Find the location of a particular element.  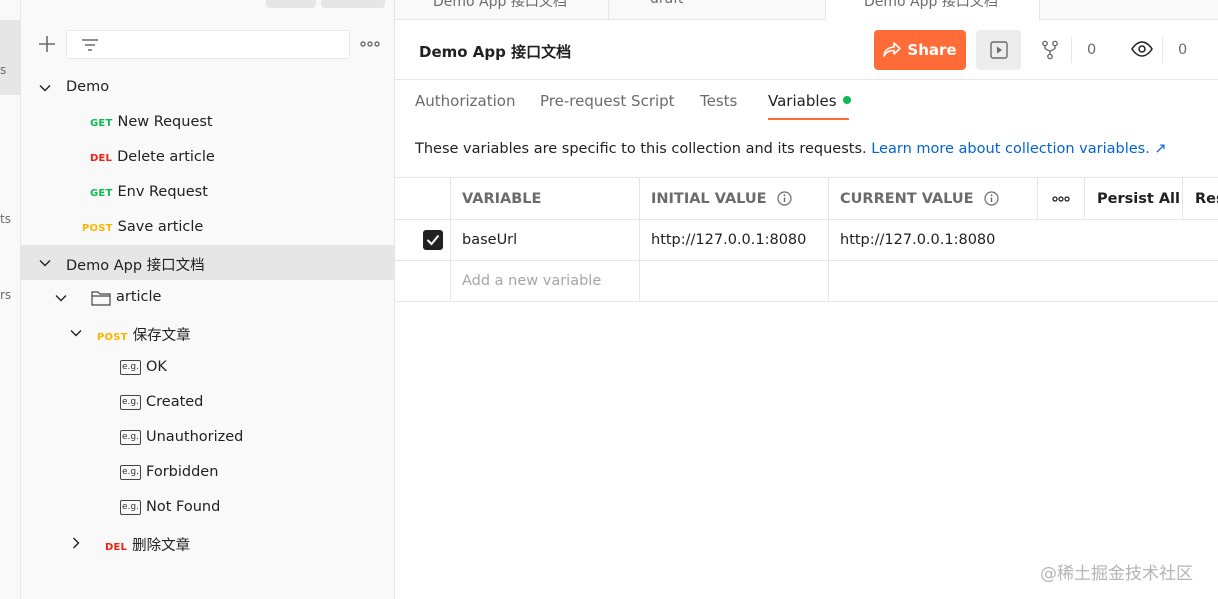

example-label: Created is located at coordinates (175, 402).